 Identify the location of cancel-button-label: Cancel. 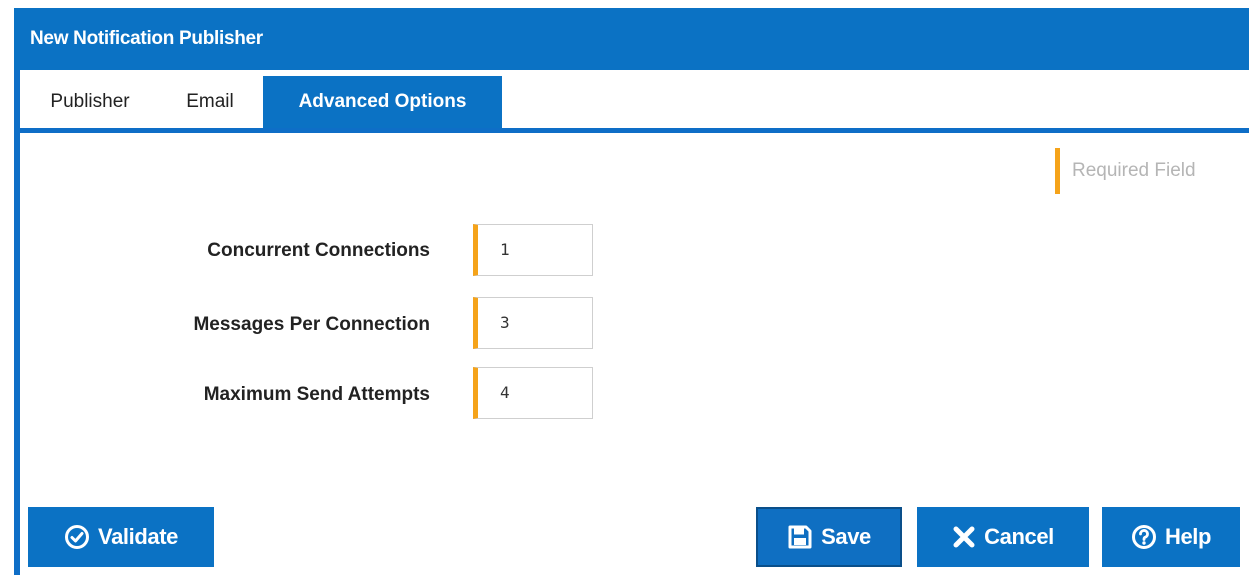
(1019, 536).